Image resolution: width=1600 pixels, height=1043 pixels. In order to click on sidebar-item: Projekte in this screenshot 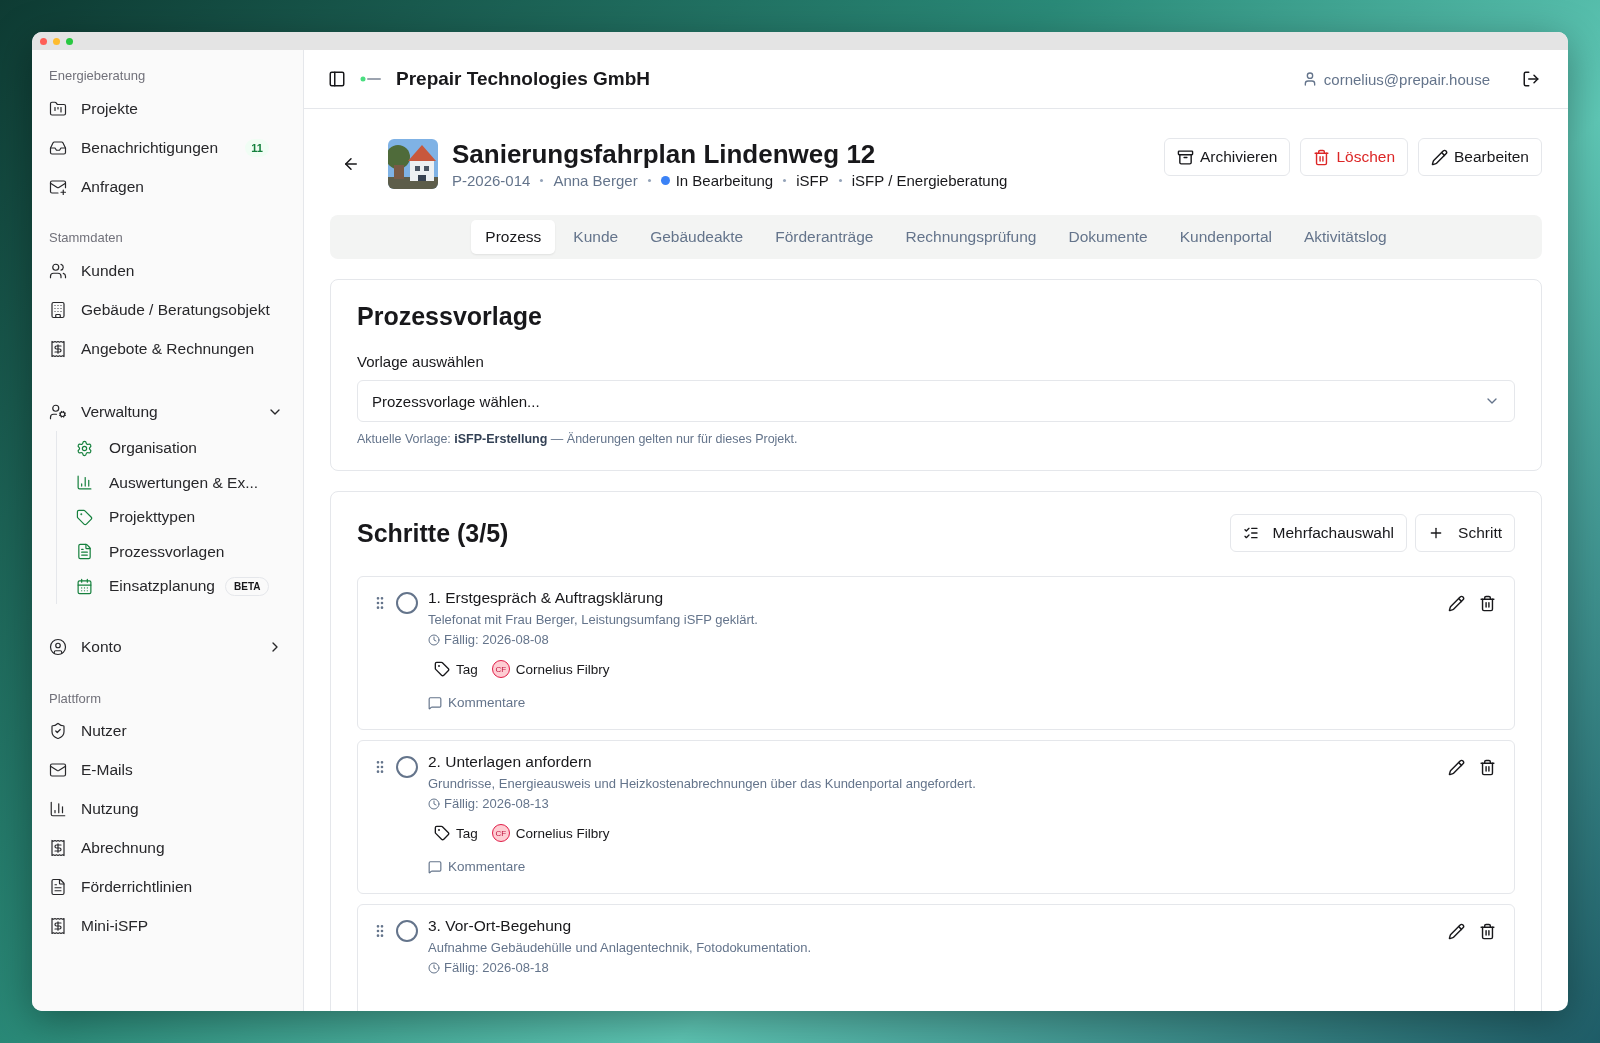, I will do `click(167, 108)`.